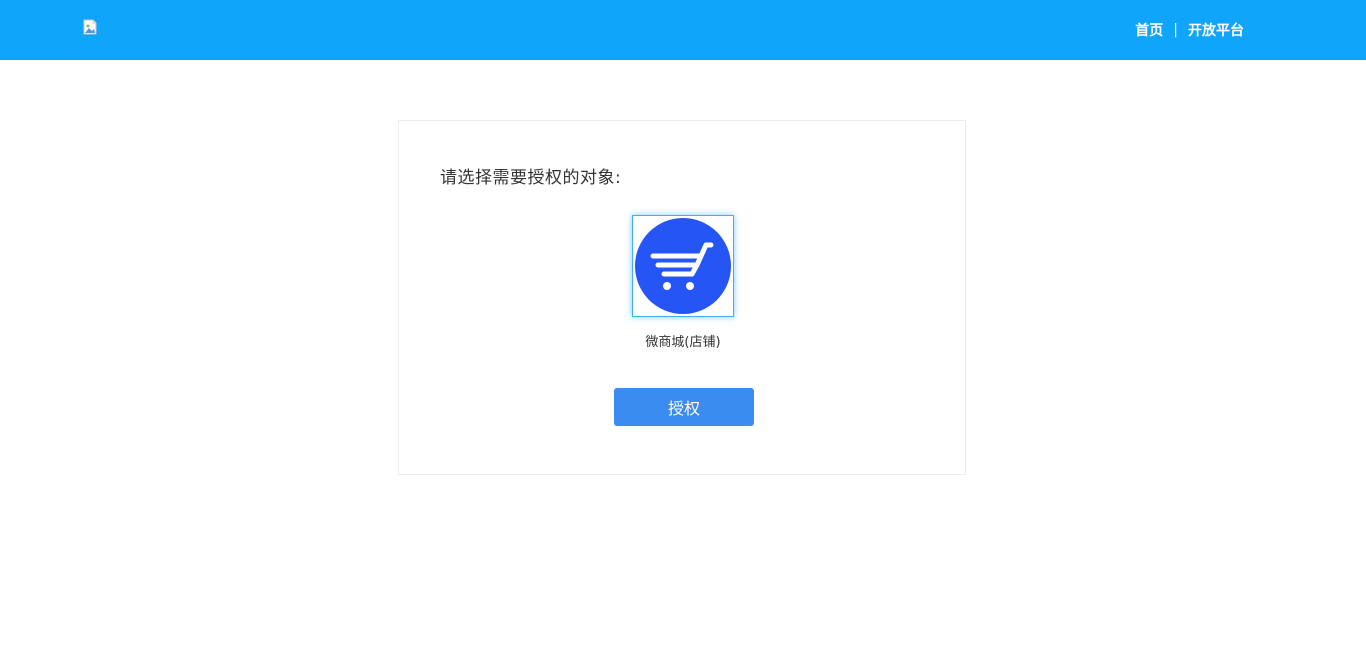 Image resolution: width=1366 pixels, height=657 pixels. What do you see at coordinates (91, 27) in the screenshot?
I see `logo-broken-image-icon` at bounding box center [91, 27].